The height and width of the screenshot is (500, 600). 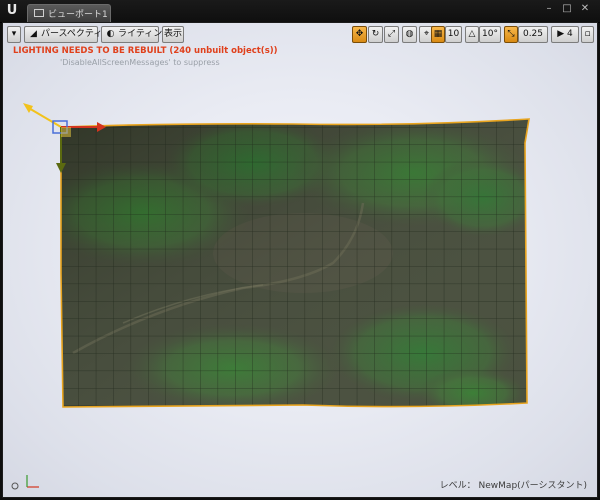 I want to click on move-icon: ✥, so click(x=359, y=34).